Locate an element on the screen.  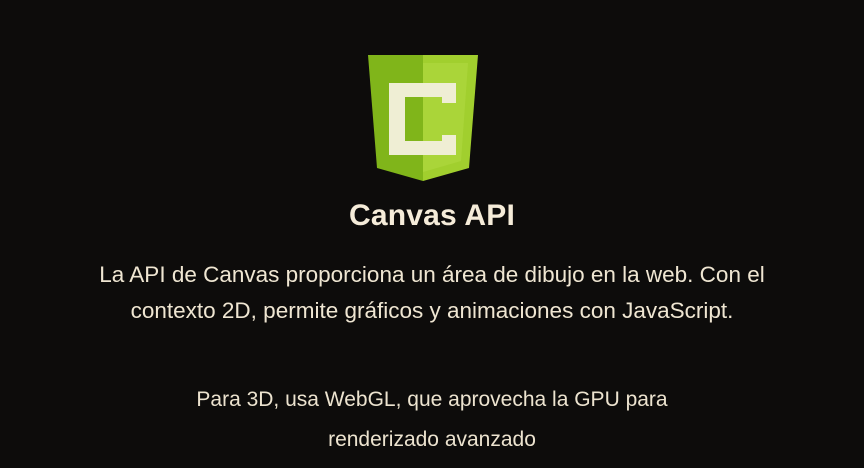
note-line-2: renderizado avanzado is located at coordinates (432, 439).